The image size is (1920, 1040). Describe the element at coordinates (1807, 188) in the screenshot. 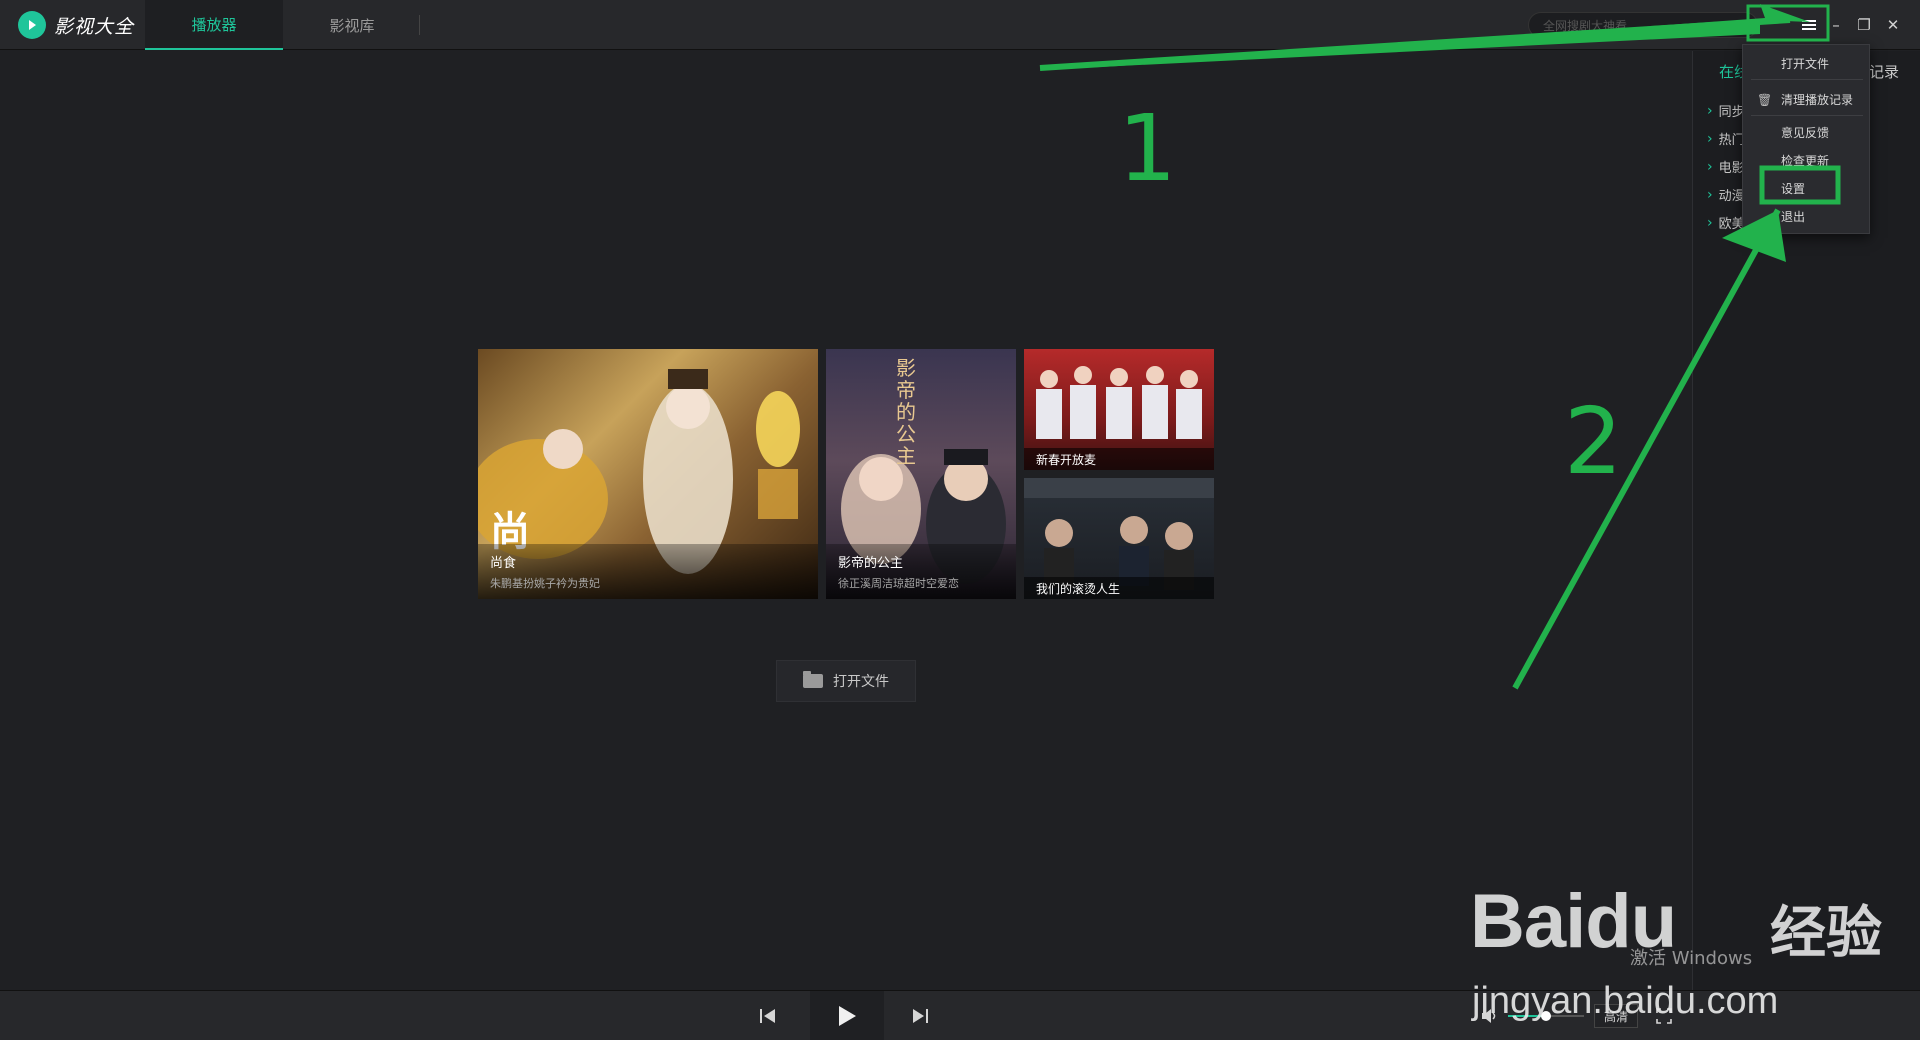

I see `menu-item-settings: 设置` at that location.